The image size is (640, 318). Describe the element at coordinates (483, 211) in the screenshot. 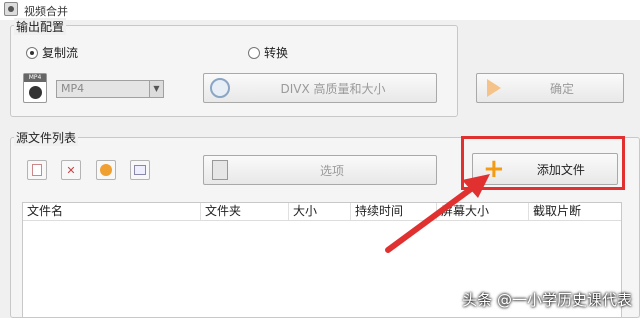

I see `column-header: 屏幕大小` at that location.